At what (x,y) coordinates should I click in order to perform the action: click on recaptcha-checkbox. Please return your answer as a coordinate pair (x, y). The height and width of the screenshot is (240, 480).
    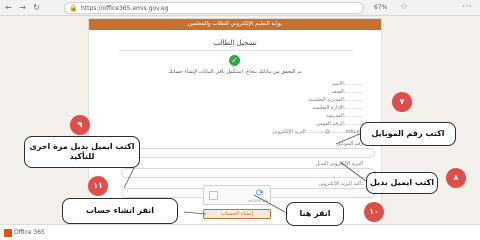
    Looking at the image, I should click on (213, 195).